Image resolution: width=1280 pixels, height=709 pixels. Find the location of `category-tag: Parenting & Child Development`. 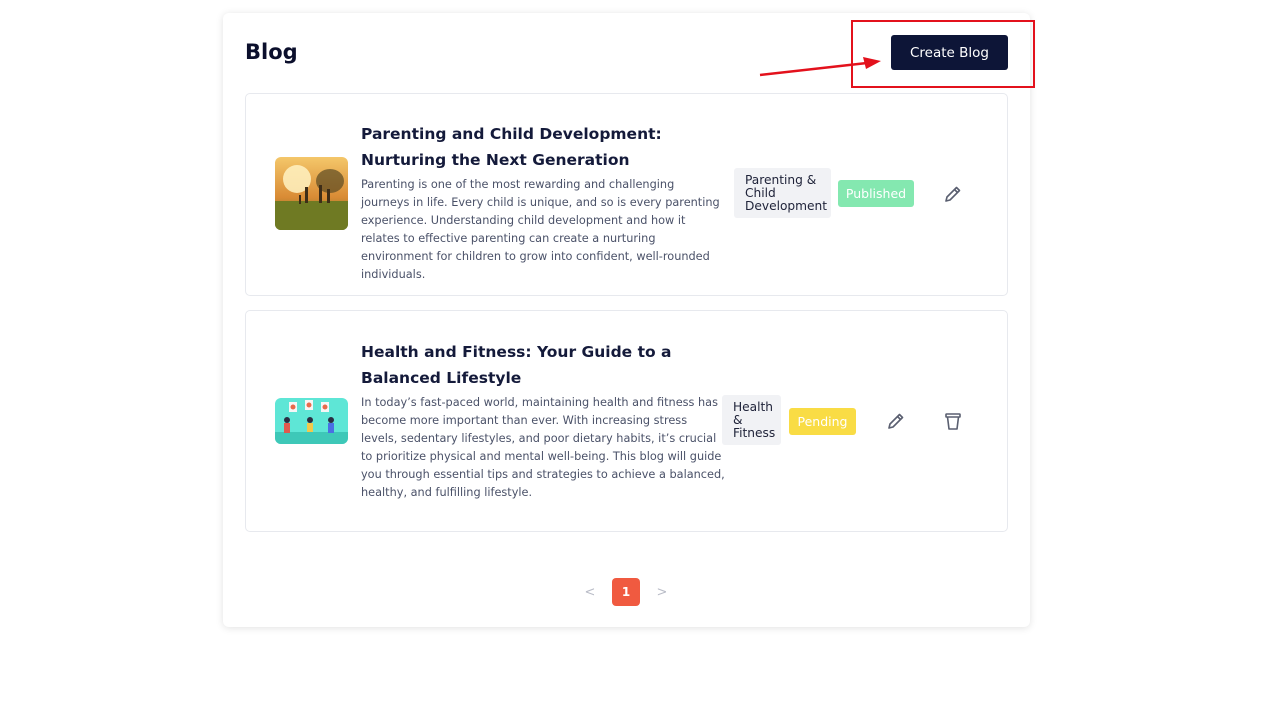

category-tag: Parenting & Child Development is located at coordinates (782, 193).